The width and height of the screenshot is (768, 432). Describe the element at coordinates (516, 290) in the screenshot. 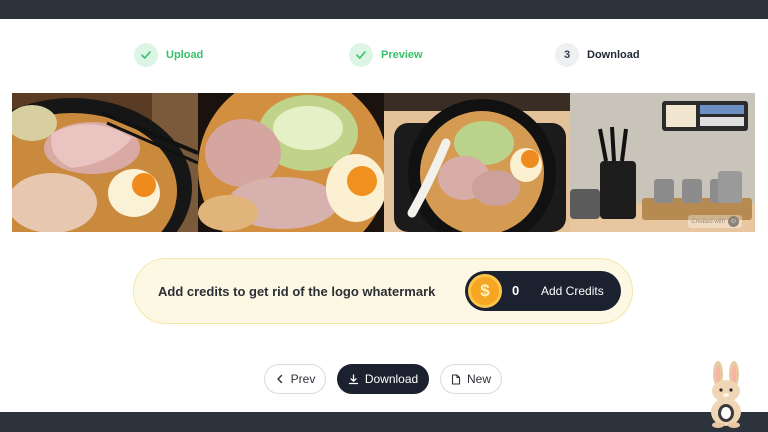

I see `credit-count: 0` at that location.